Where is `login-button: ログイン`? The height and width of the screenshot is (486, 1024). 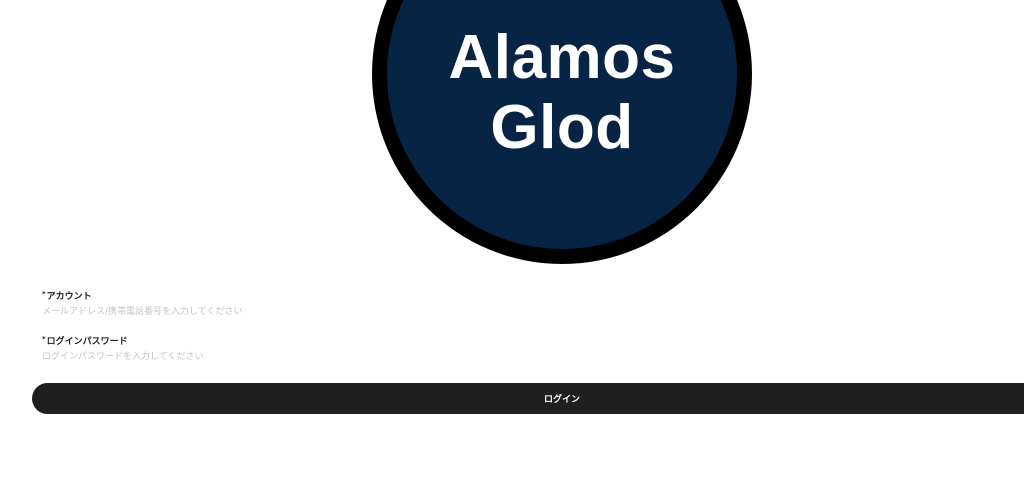 login-button: ログイン is located at coordinates (528, 398).